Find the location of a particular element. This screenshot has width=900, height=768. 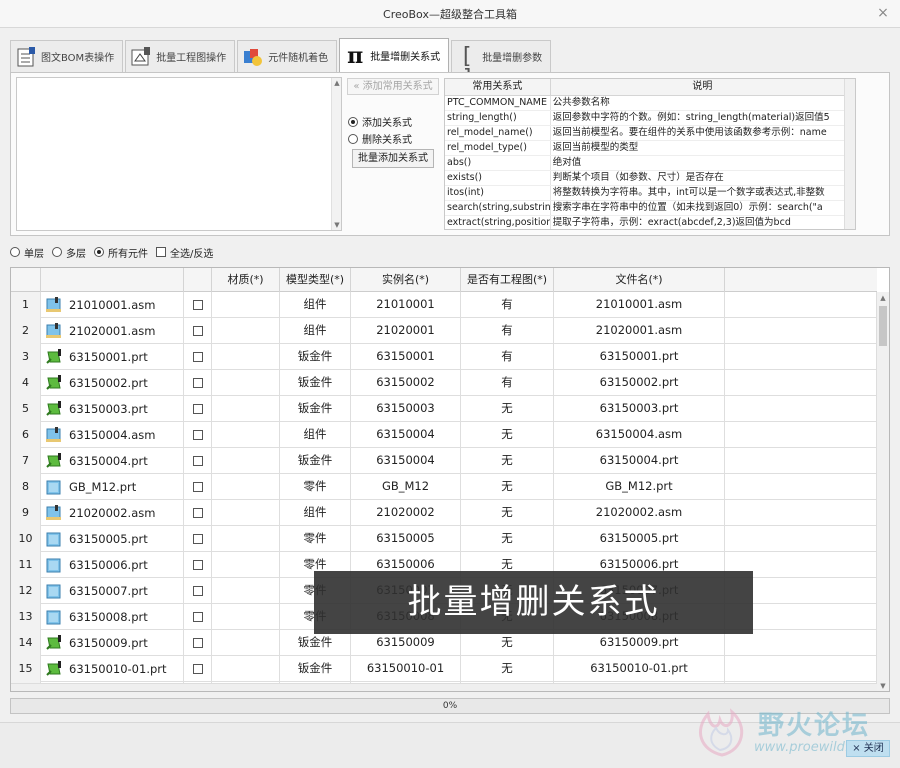

table-row: 2 21020001.asm 组件 21020001 有 21020001.asm is located at coordinates (444, 331).